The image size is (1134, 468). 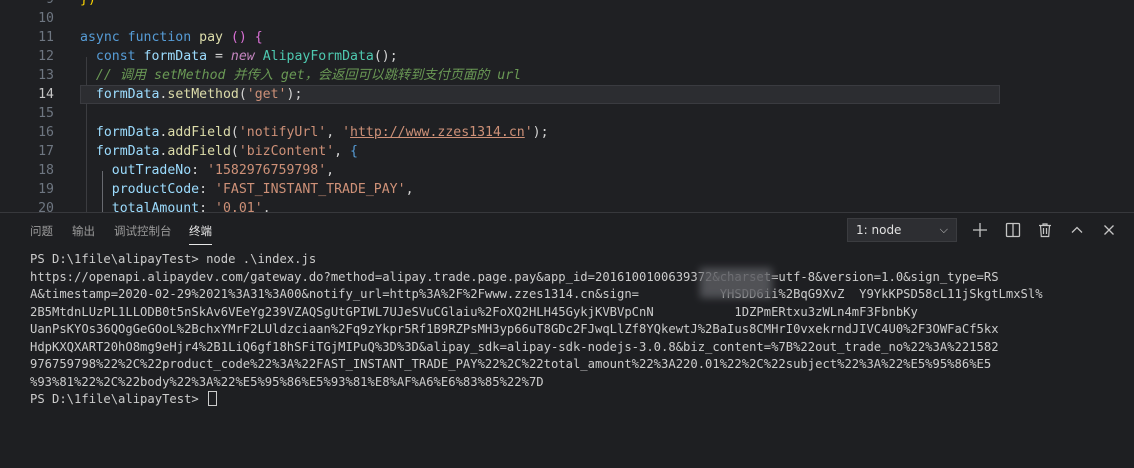 I want to click on tab-problems: 问题, so click(x=41, y=231).